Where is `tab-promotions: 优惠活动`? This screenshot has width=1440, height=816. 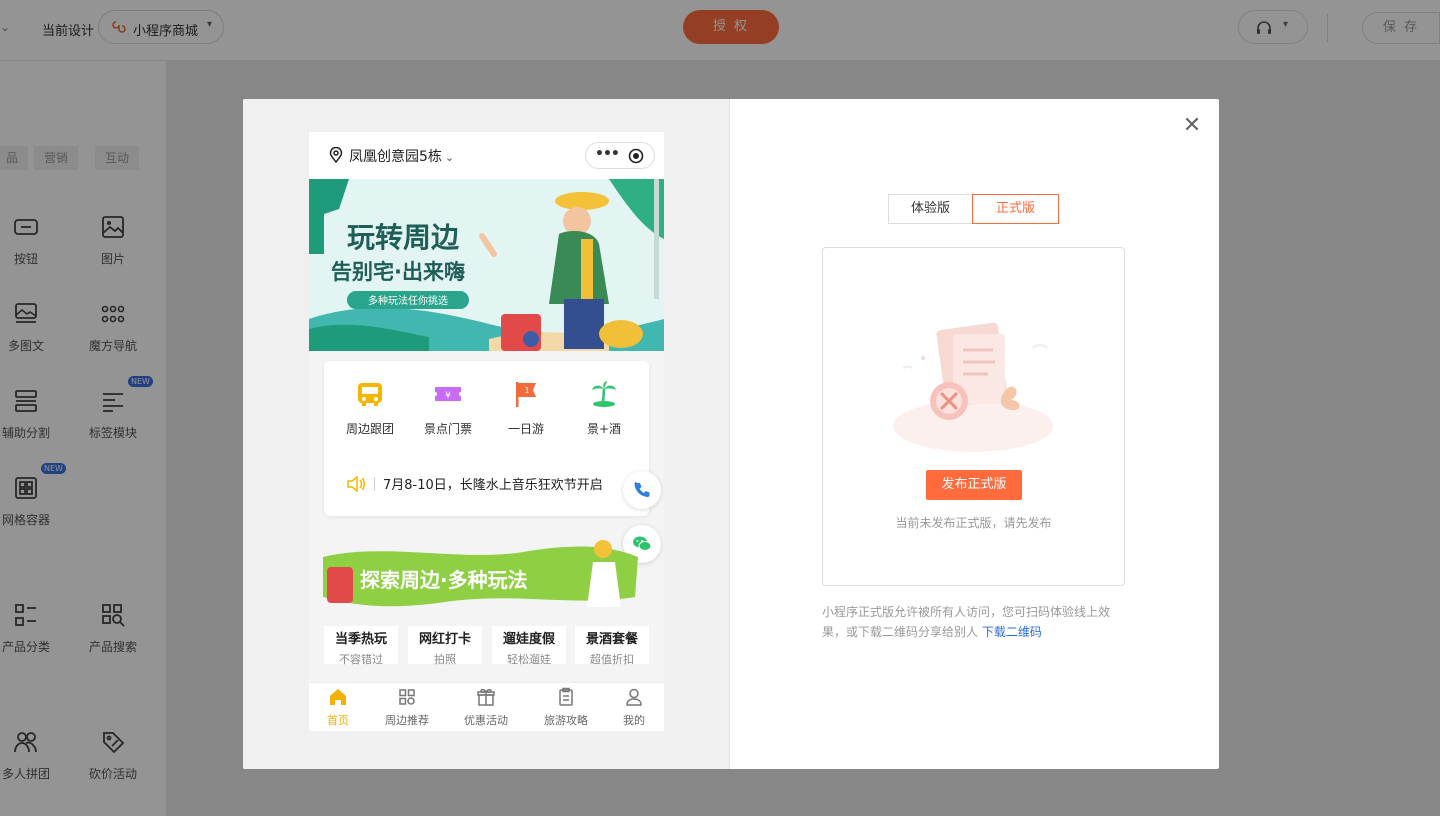
tab-promotions: 优惠活动 is located at coordinates (486, 707).